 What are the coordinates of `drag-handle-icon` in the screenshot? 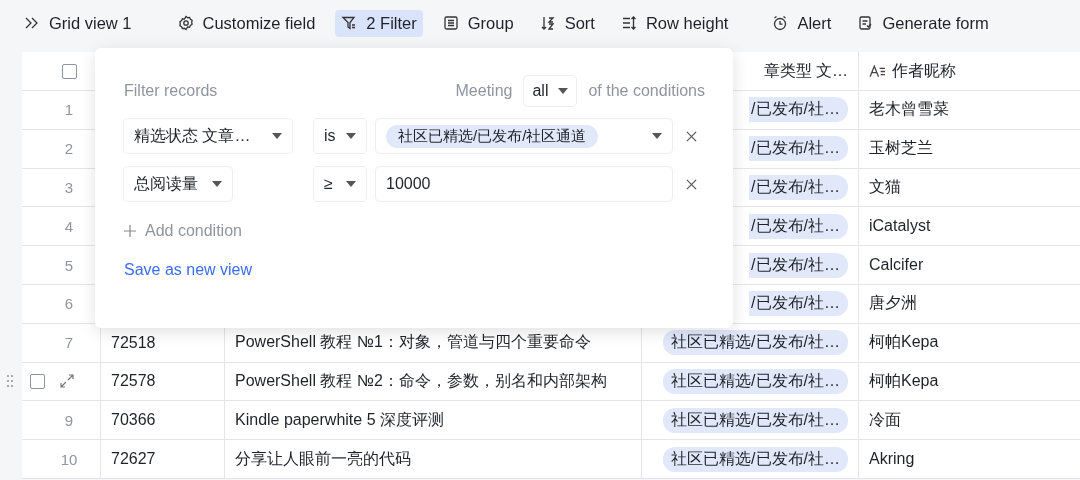 It's located at (10, 381).